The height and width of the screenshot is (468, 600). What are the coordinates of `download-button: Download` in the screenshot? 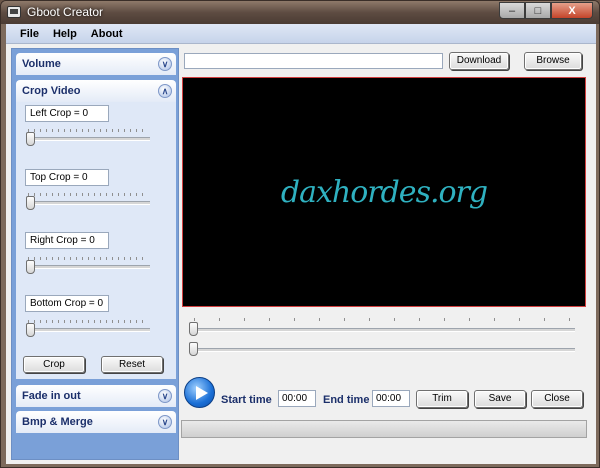 It's located at (479, 61).